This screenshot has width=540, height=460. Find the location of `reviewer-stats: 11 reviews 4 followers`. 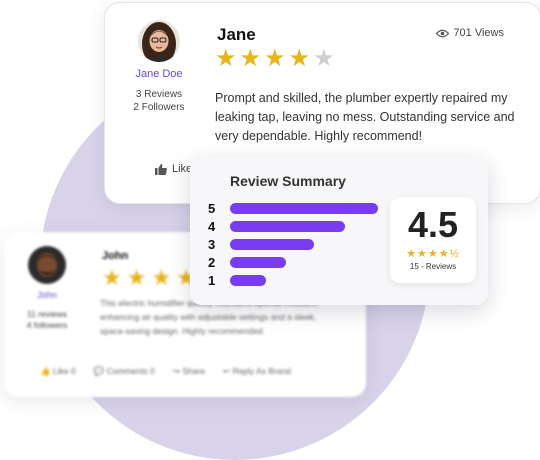

reviewer-stats: 11 reviews 4 followers is located at coordinates (47, 320).